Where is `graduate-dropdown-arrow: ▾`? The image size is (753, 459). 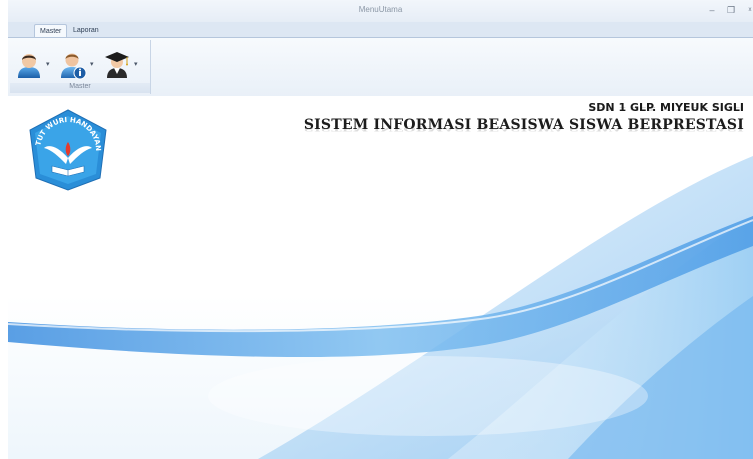 graduate-dropdown-arrow: ▾ is located at coordinates (136, 64).